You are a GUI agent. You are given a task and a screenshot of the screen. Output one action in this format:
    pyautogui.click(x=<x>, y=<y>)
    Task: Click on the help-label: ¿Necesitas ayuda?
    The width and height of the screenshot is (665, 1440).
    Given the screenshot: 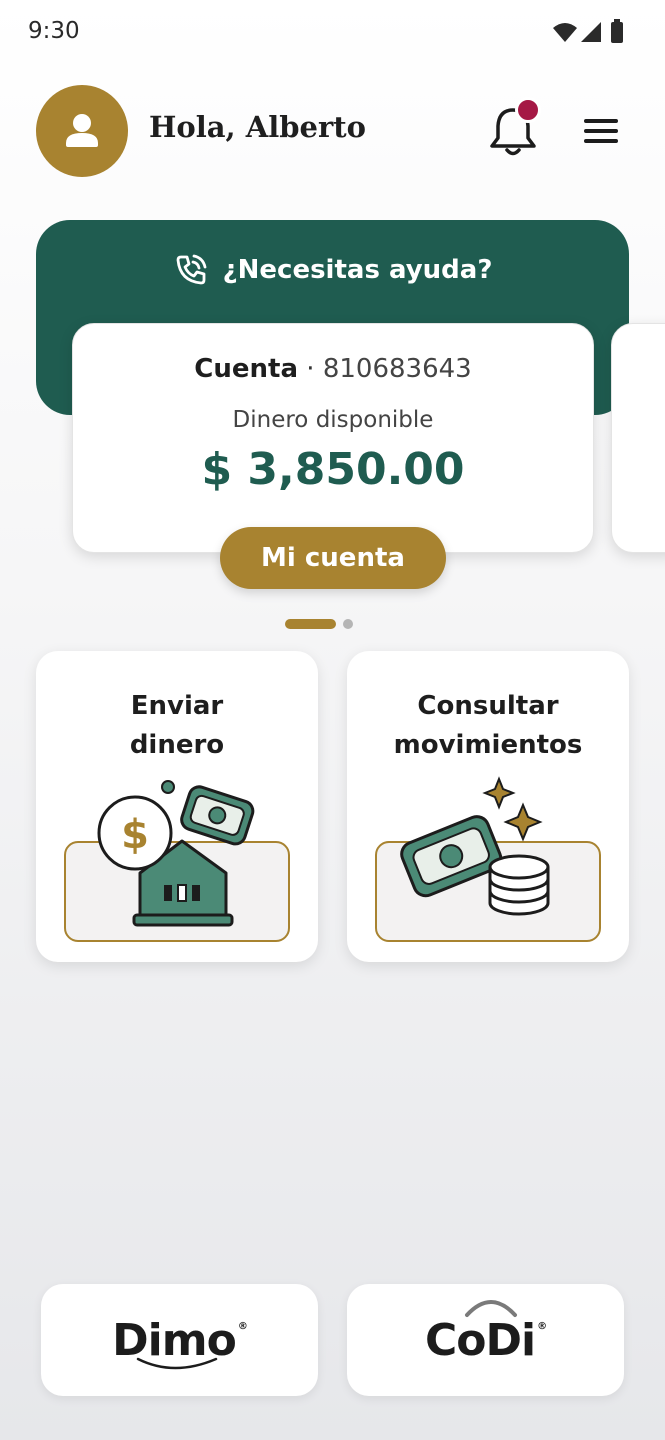 What is the action you would take?
    pyautogui.click(x=357, y=270)
    